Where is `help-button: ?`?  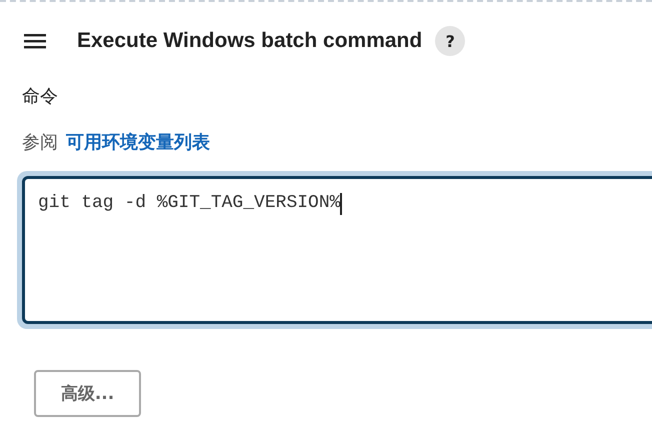 help-button: ? is located at coordinates (450, 41).